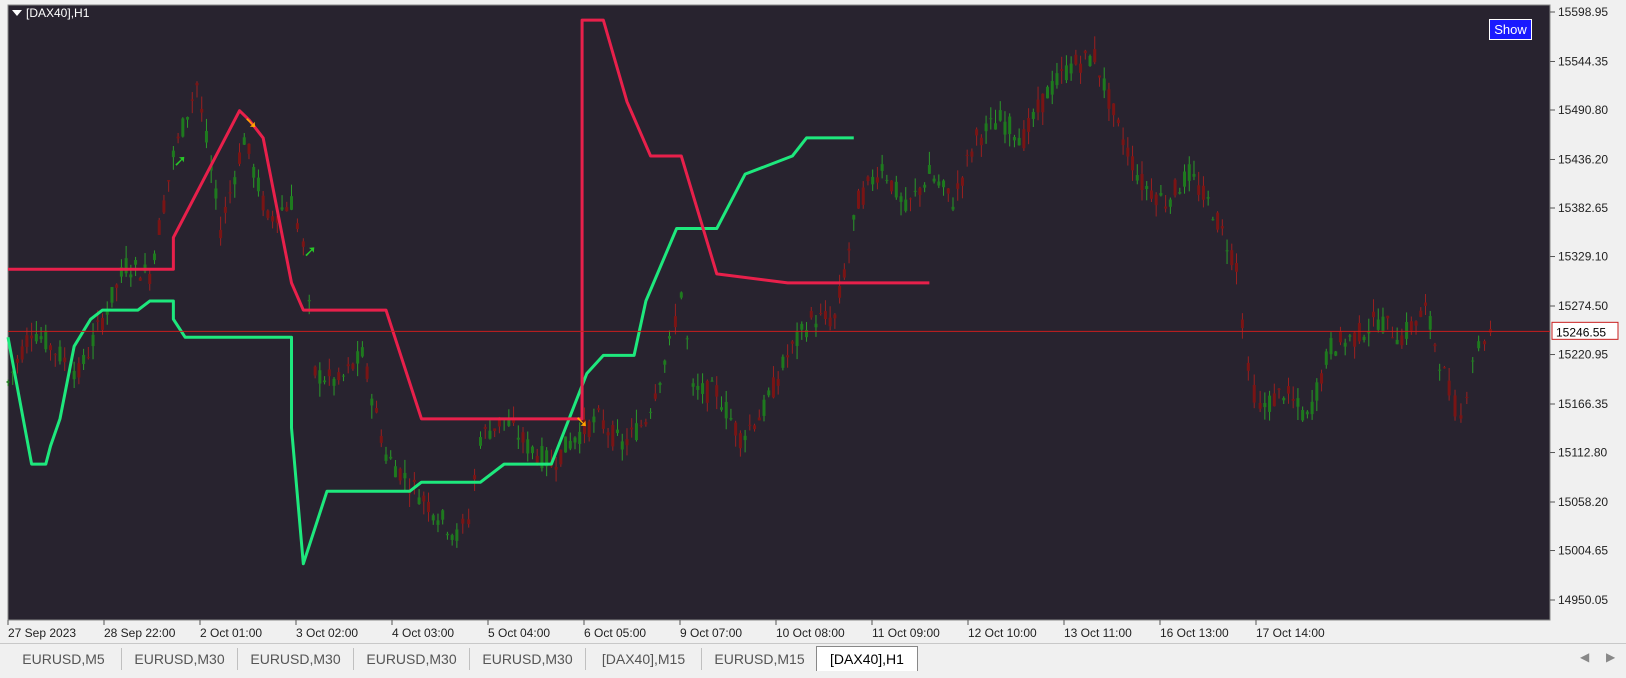 The width and height of the screenshot is (1626, 678). What do you see at coordinates (412, 659) in the screenshot?
I see `tab-eurusd-m30-3: EURUSD,M30` at bounding box center [412, 659].